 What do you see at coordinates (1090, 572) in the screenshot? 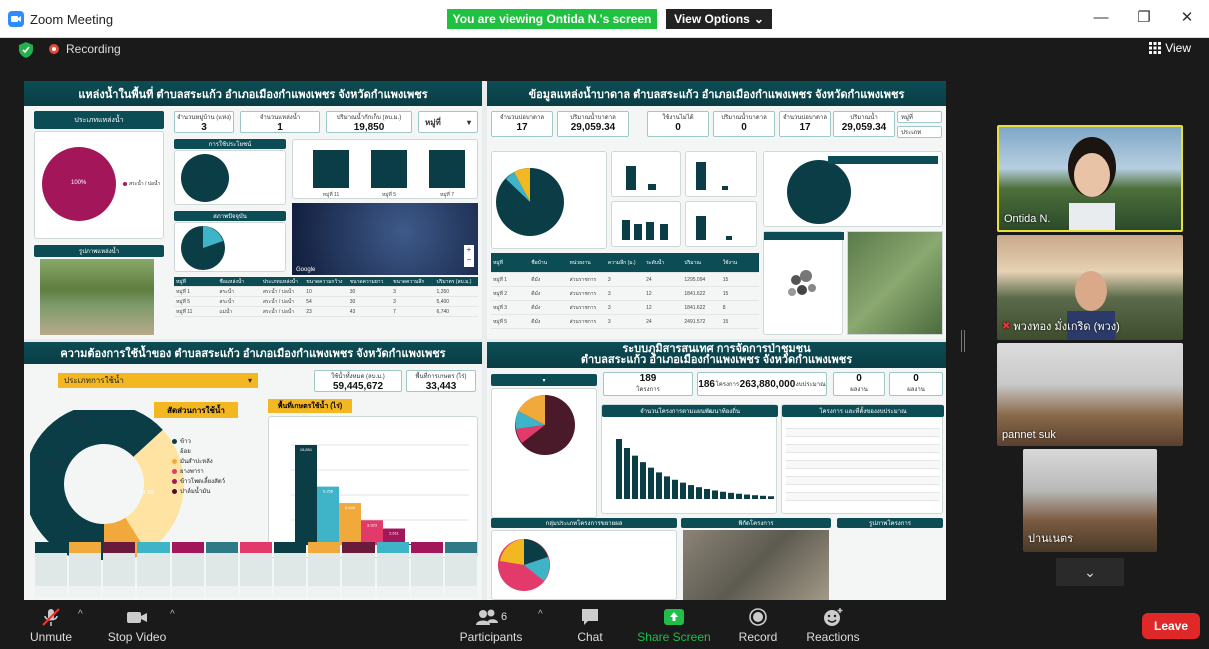
I see `scroll-down-button: ⌄` at bounding box center [1090, 572].